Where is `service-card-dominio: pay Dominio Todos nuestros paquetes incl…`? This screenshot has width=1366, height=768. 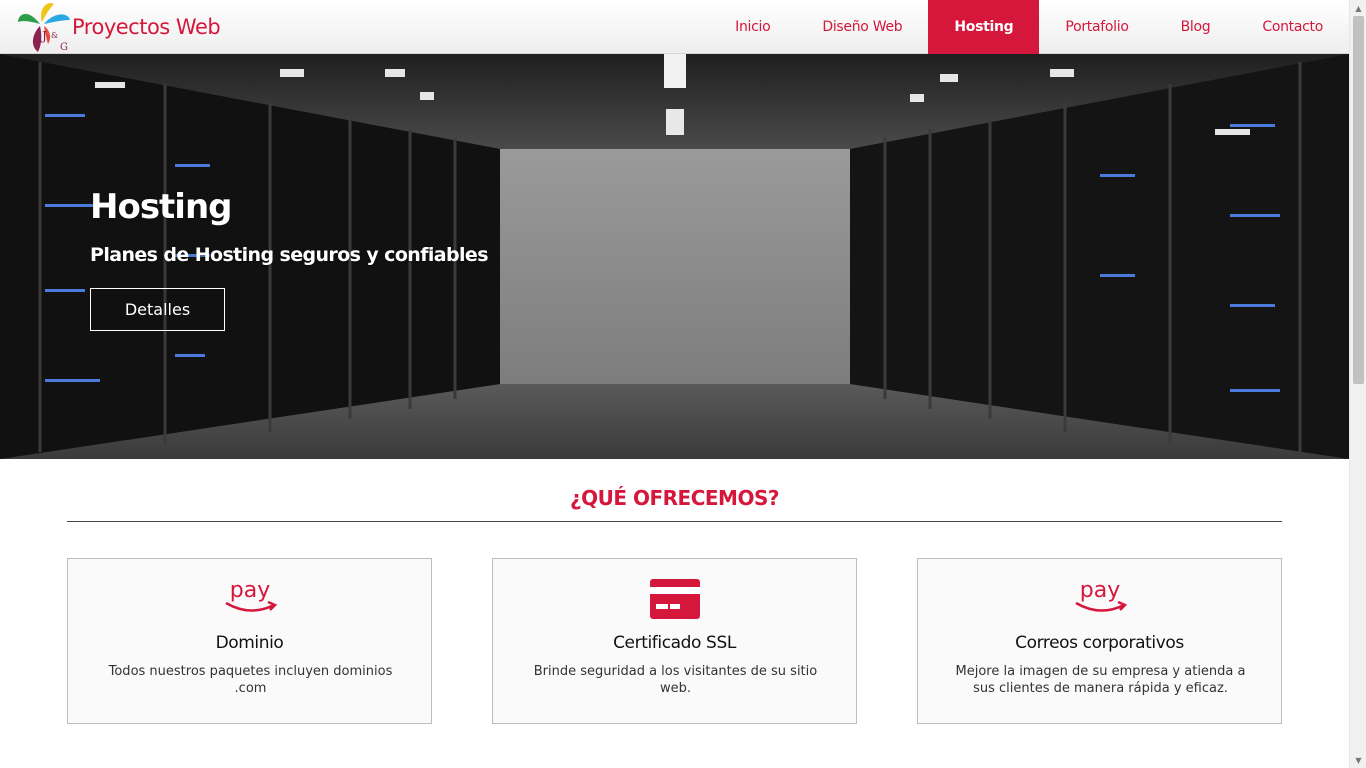
service-card-dominio: pay Dominio Todos nuestros paquetes incl… is located at coordinates (249, 641).